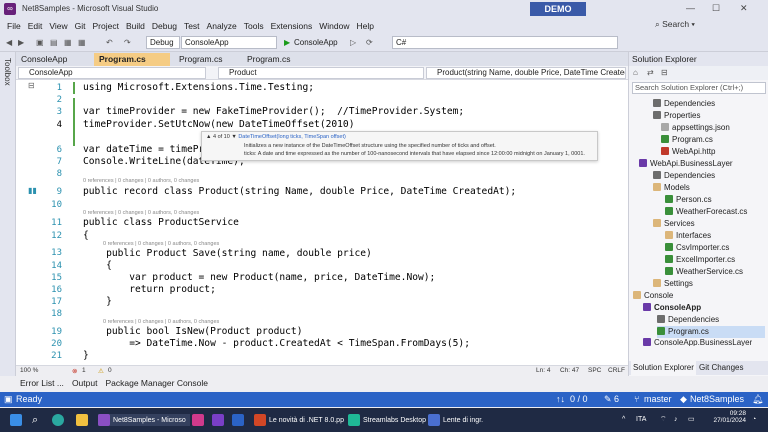  Describe the element at coordinates (663, 368) in the screenshot. I see `tab-solution-explorer: Solution Explorer` at that location.